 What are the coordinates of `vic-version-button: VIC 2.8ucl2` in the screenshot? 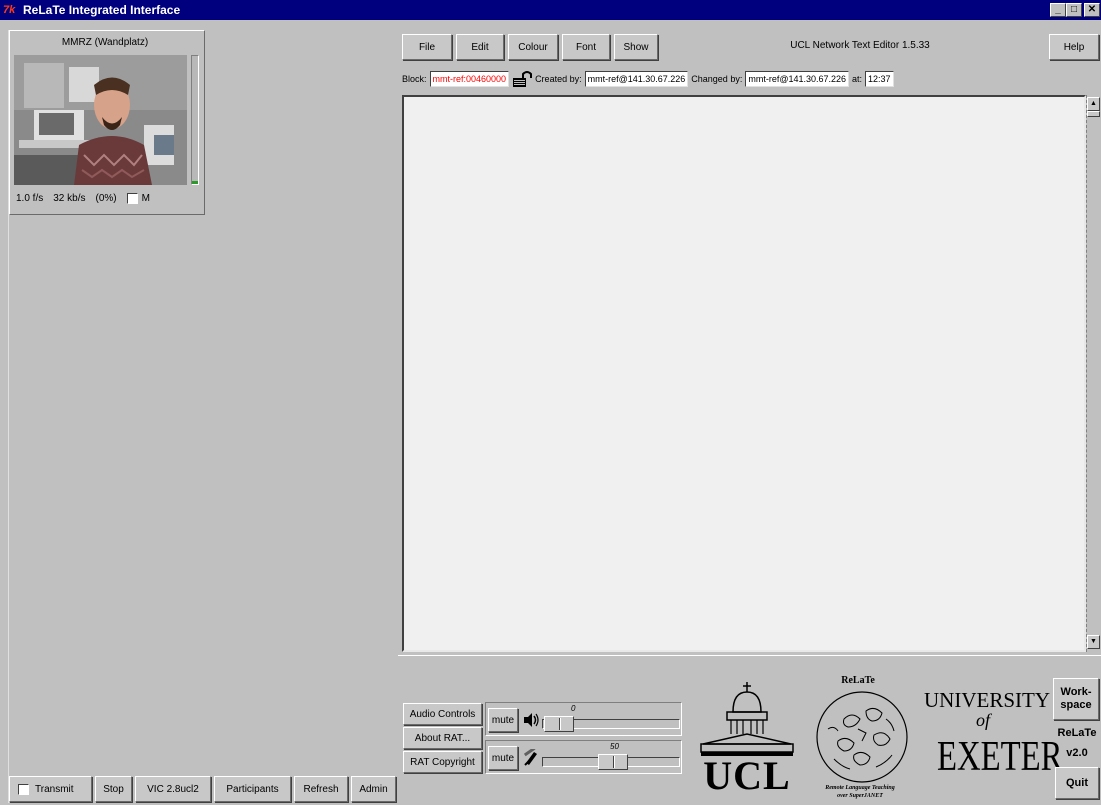 It's located at (173, 789).